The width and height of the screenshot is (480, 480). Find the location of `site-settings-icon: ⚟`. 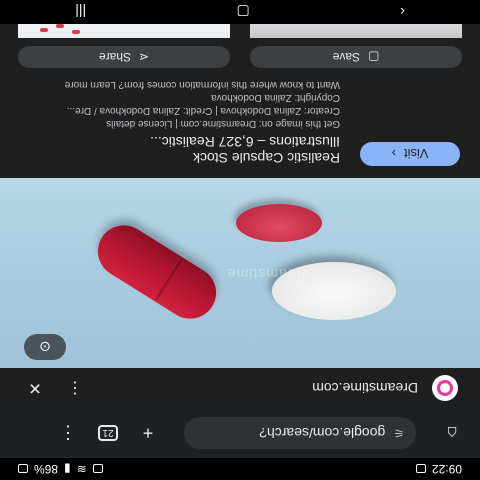

site-settings-icon: ⚟ is located at coordinates (398, 433).